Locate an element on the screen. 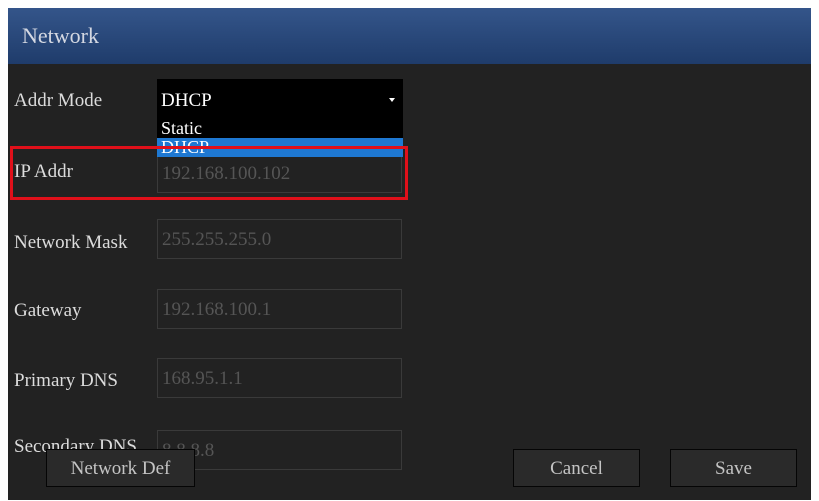  gateway-label: Gateway is located at coordinates (48, 310).